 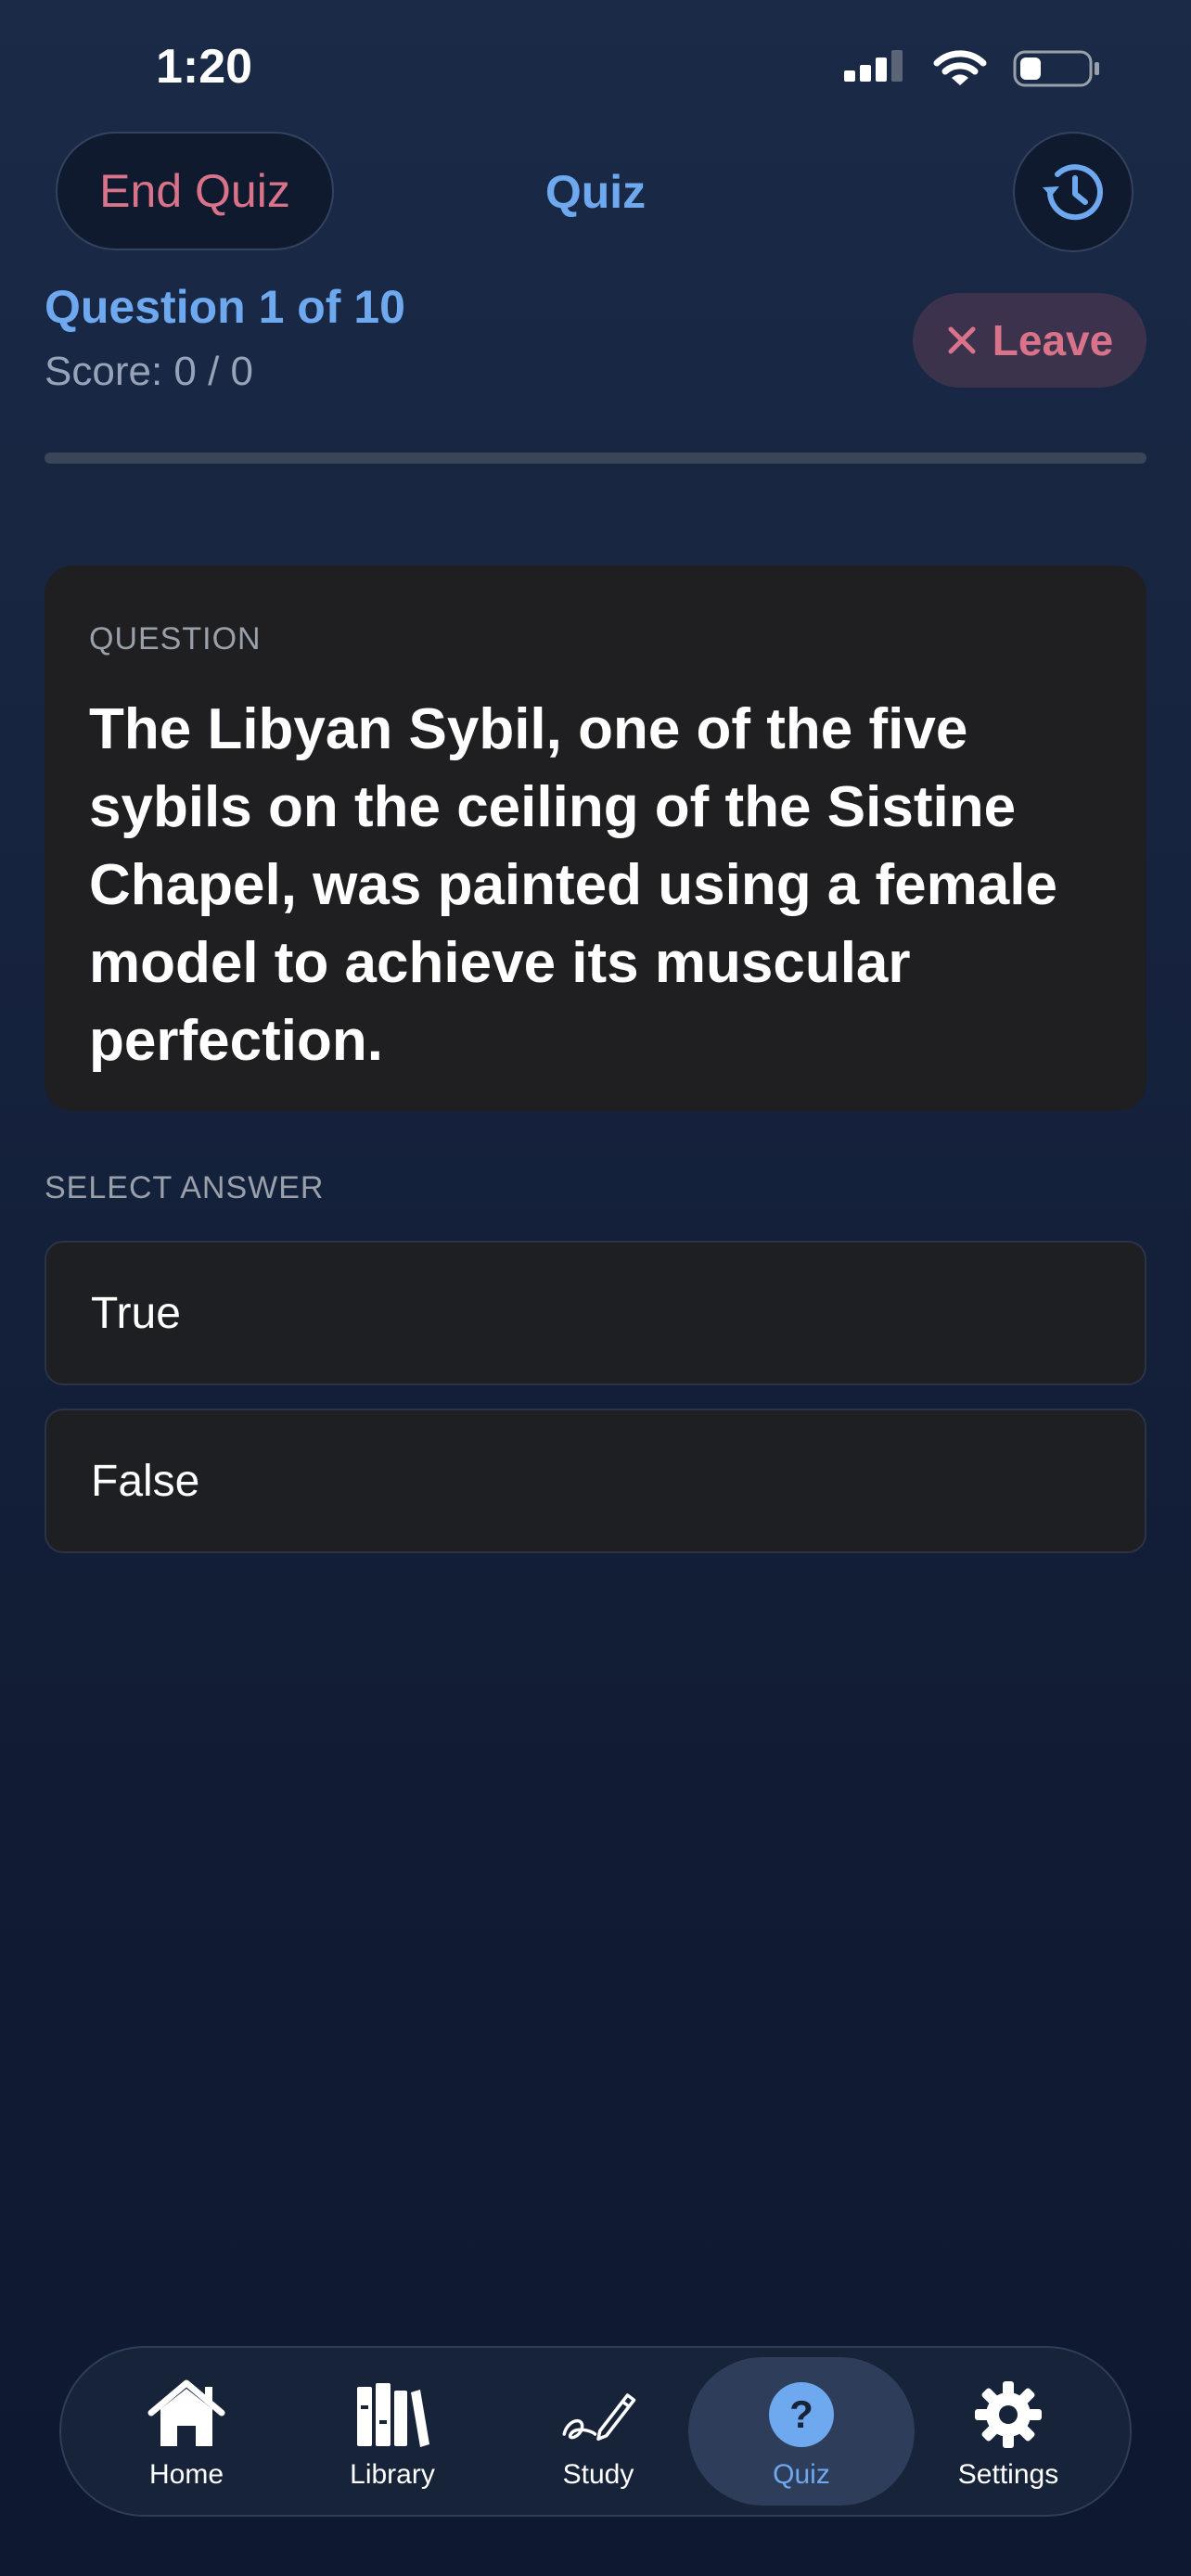 What do you see at coordinates (225, 307) in the screenshot?
I see `question-counter: Question 1 of 10` at bounding box center [225, 307].